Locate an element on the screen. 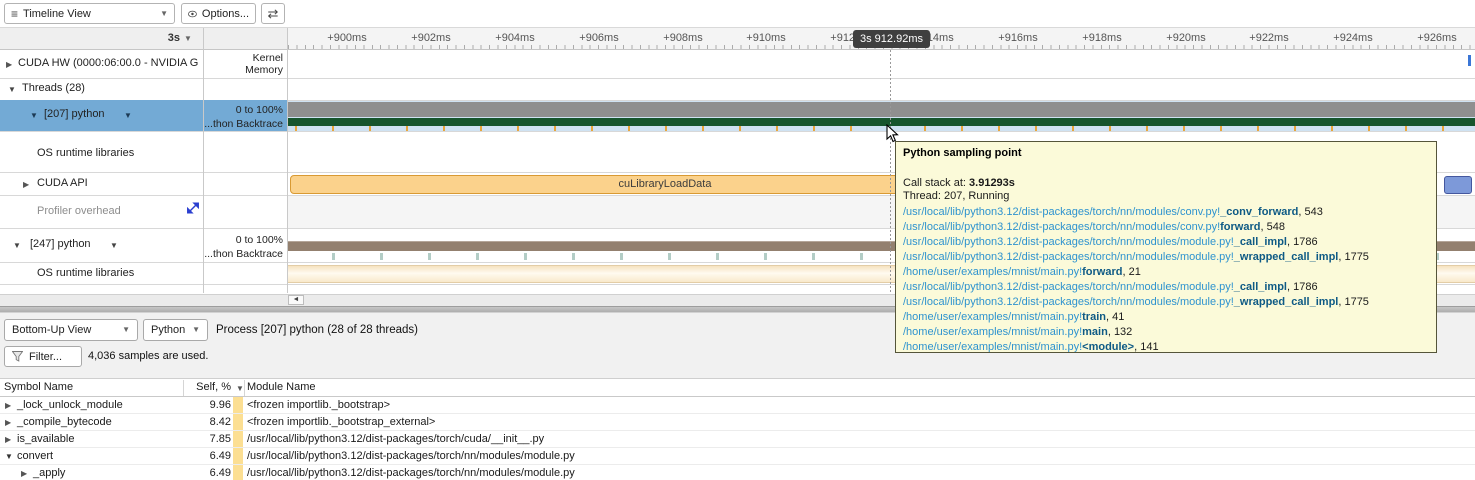 This screenshot has height=480, width=1475. self-pct-cell: 8.42 is located at coordinates (220, 422).